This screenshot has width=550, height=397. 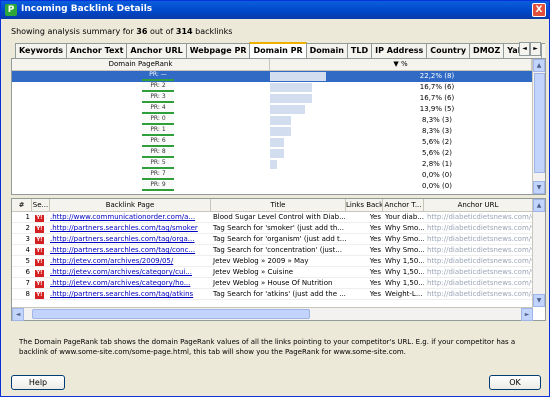 What do you see at coordinates (515, 382) in the screenshot?
I see `ok-button: OK` at bounding box center [515, 382].